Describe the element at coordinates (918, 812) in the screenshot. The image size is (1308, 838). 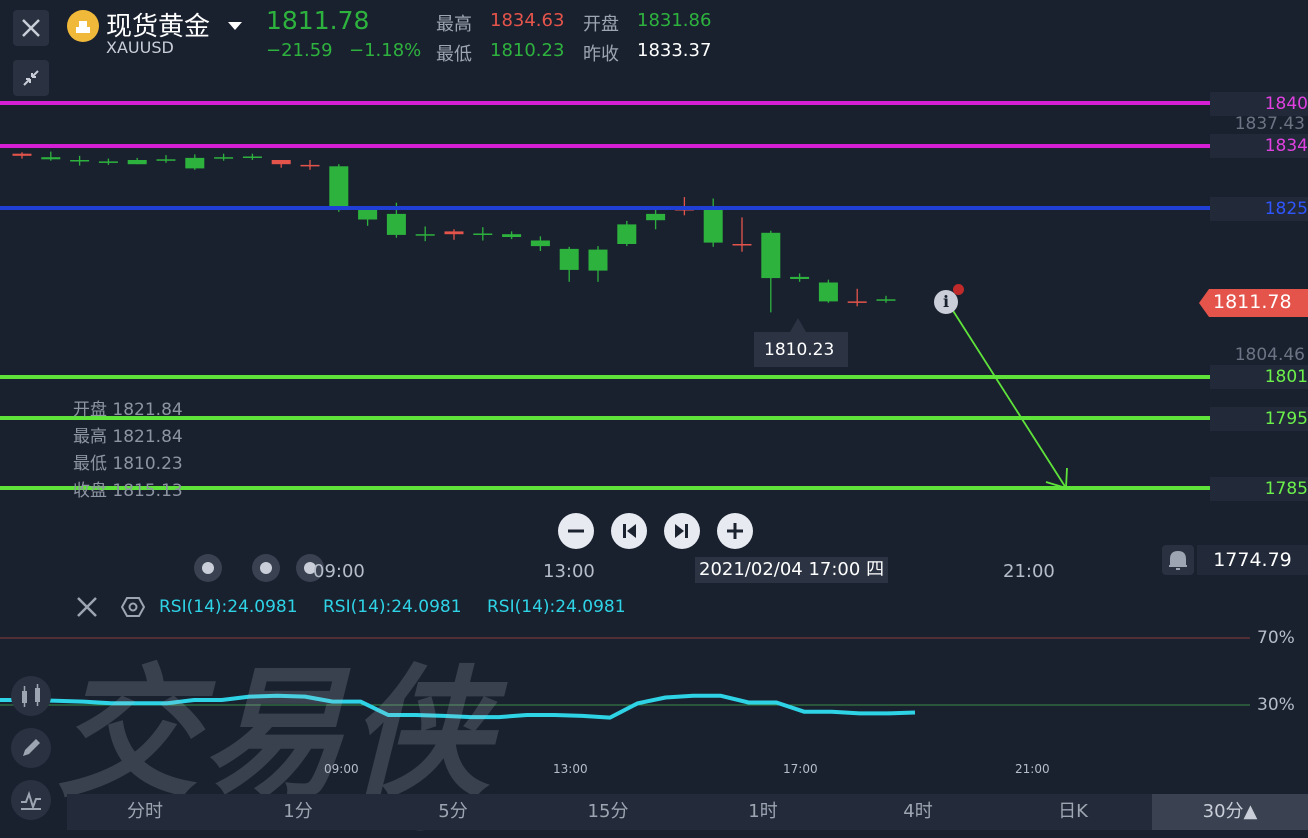
I see `tab-4h: 4时` at that location.